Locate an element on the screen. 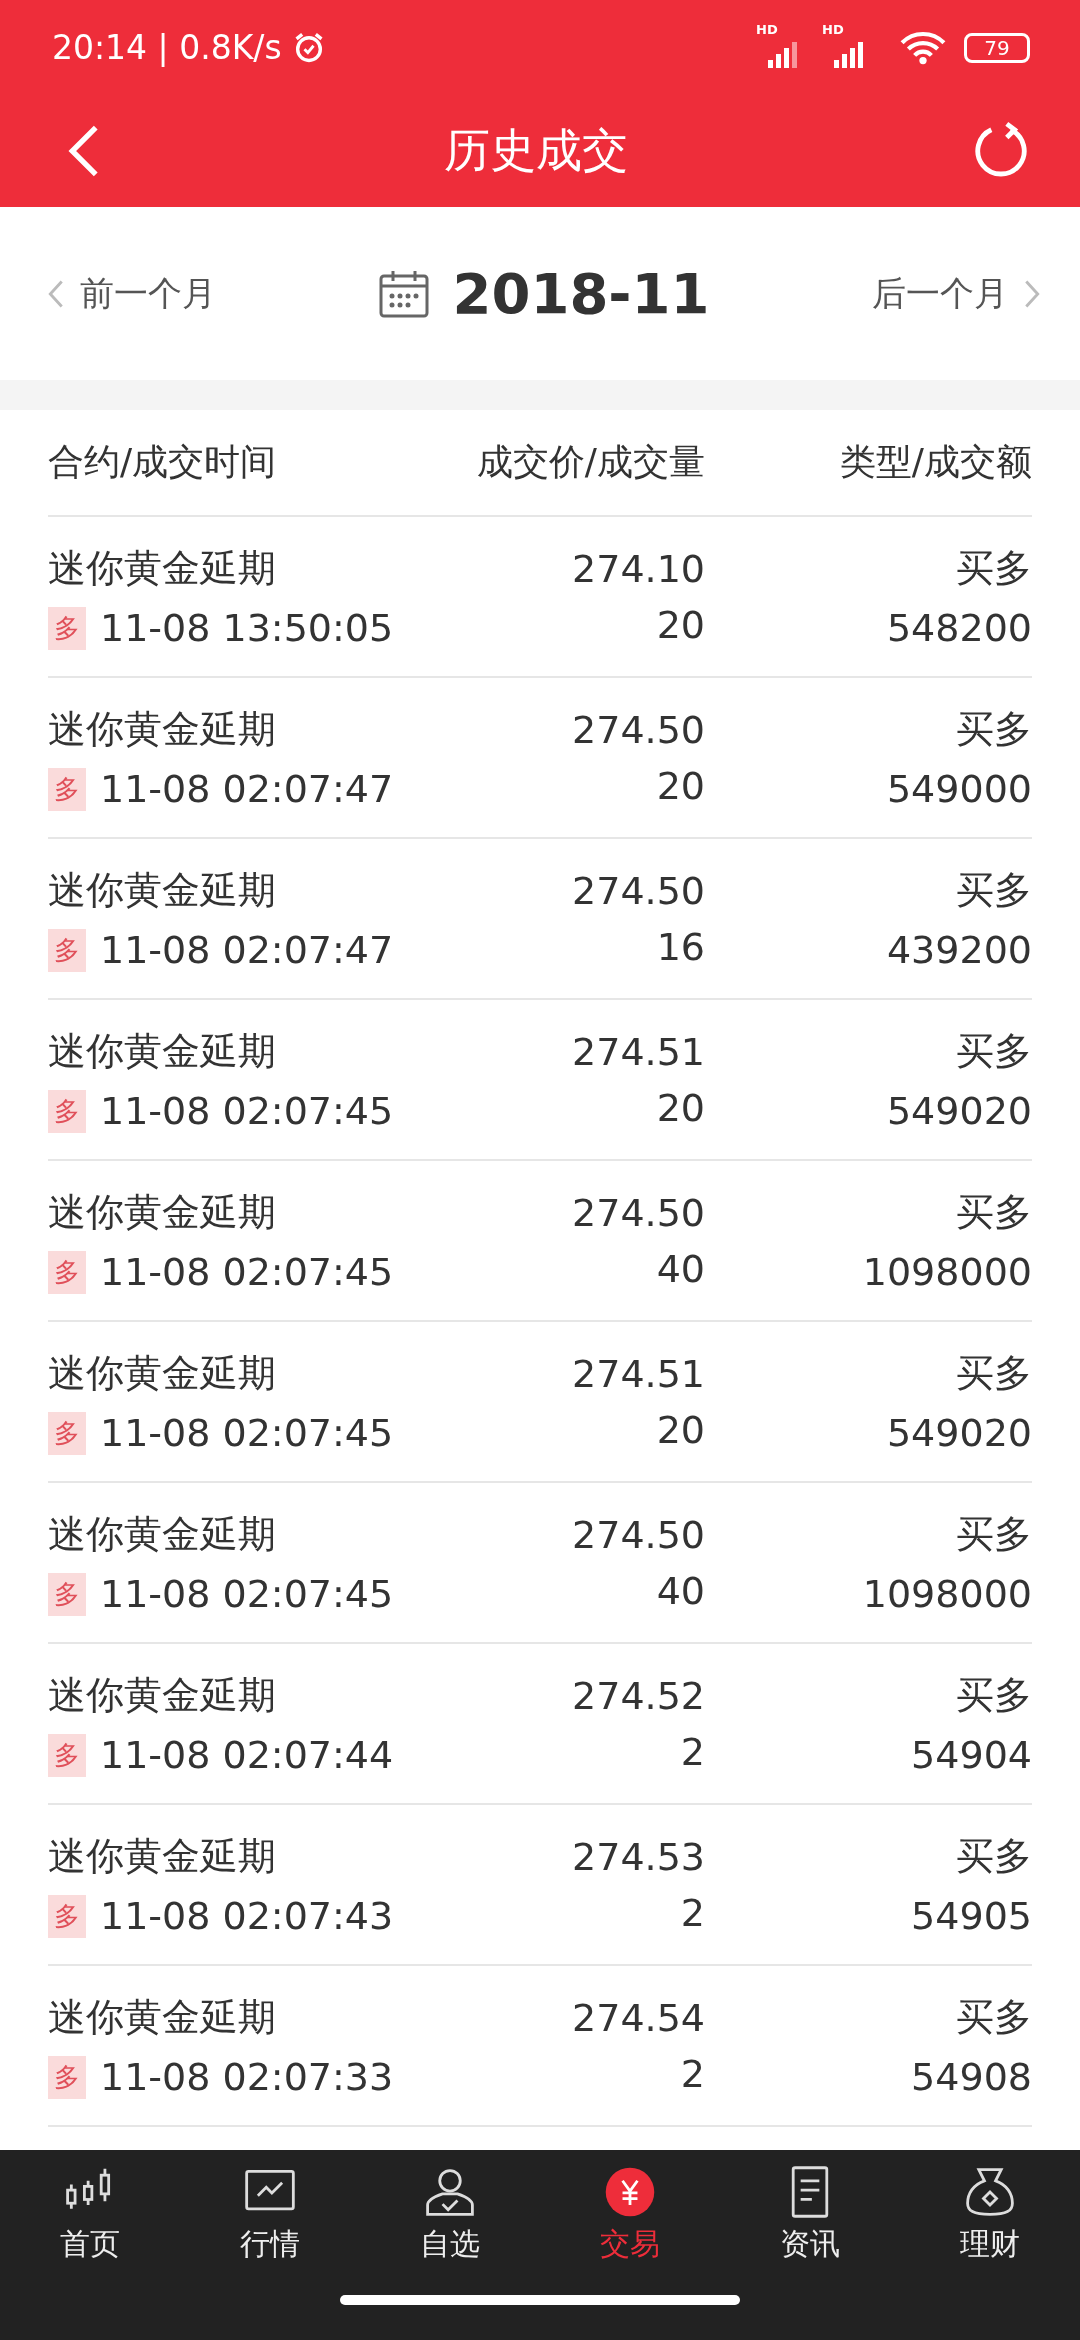 This screenshot has width=1080, height=2340. next-month-link: 后一个月 is located at coordinates (956, 293).